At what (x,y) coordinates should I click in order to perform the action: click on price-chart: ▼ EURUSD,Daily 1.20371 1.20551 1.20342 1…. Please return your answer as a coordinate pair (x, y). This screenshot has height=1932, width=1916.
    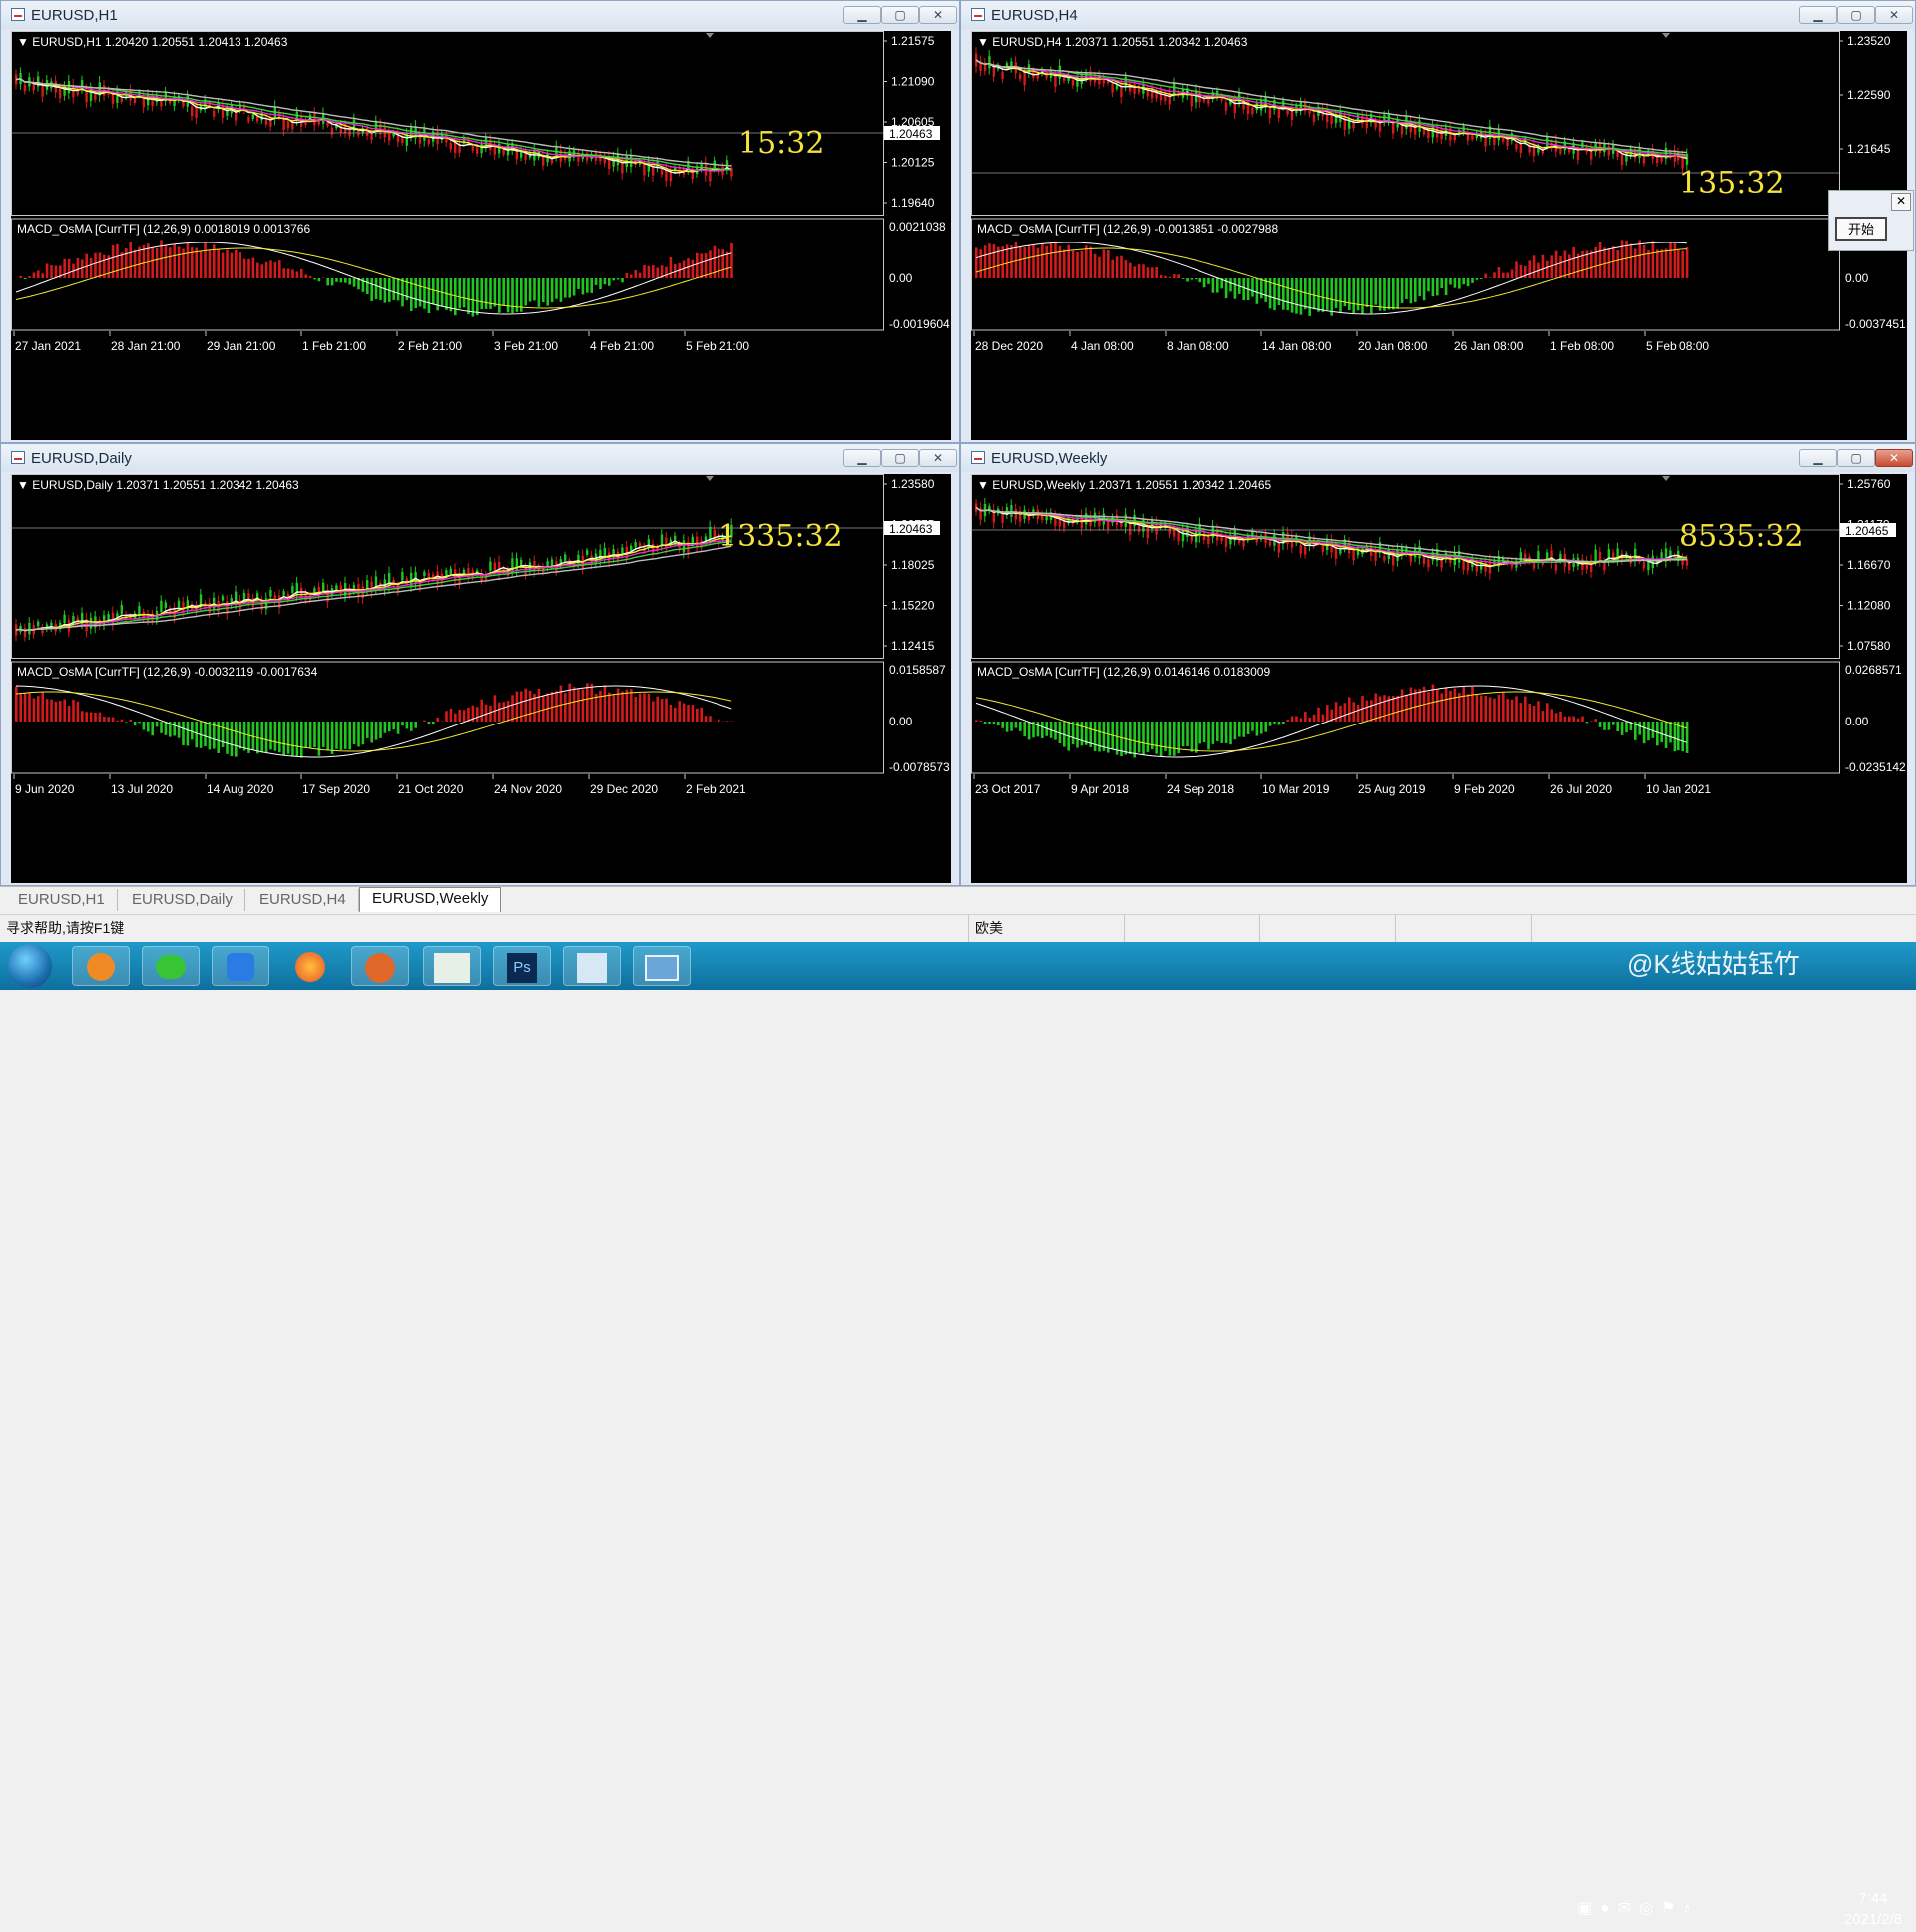
    Looking at the image, I should click on (481, 678).